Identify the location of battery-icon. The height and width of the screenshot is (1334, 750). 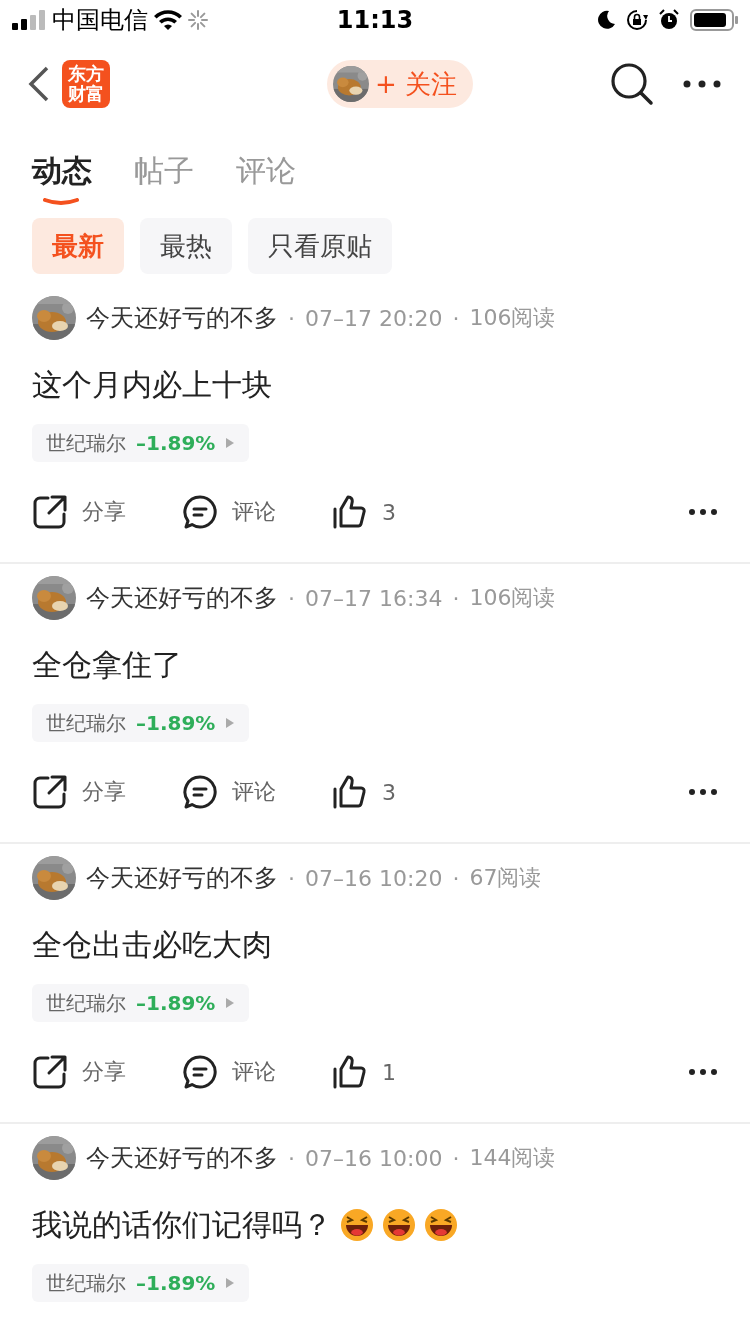
(714, 20).